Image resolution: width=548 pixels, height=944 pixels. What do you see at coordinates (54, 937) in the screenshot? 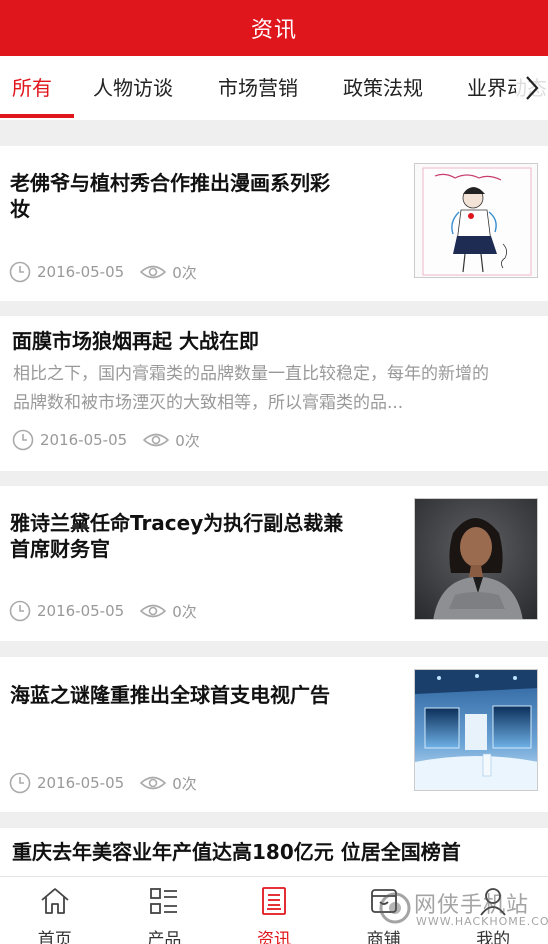
I see `nav-home-label: 首页` at bounding box center [54, 937].